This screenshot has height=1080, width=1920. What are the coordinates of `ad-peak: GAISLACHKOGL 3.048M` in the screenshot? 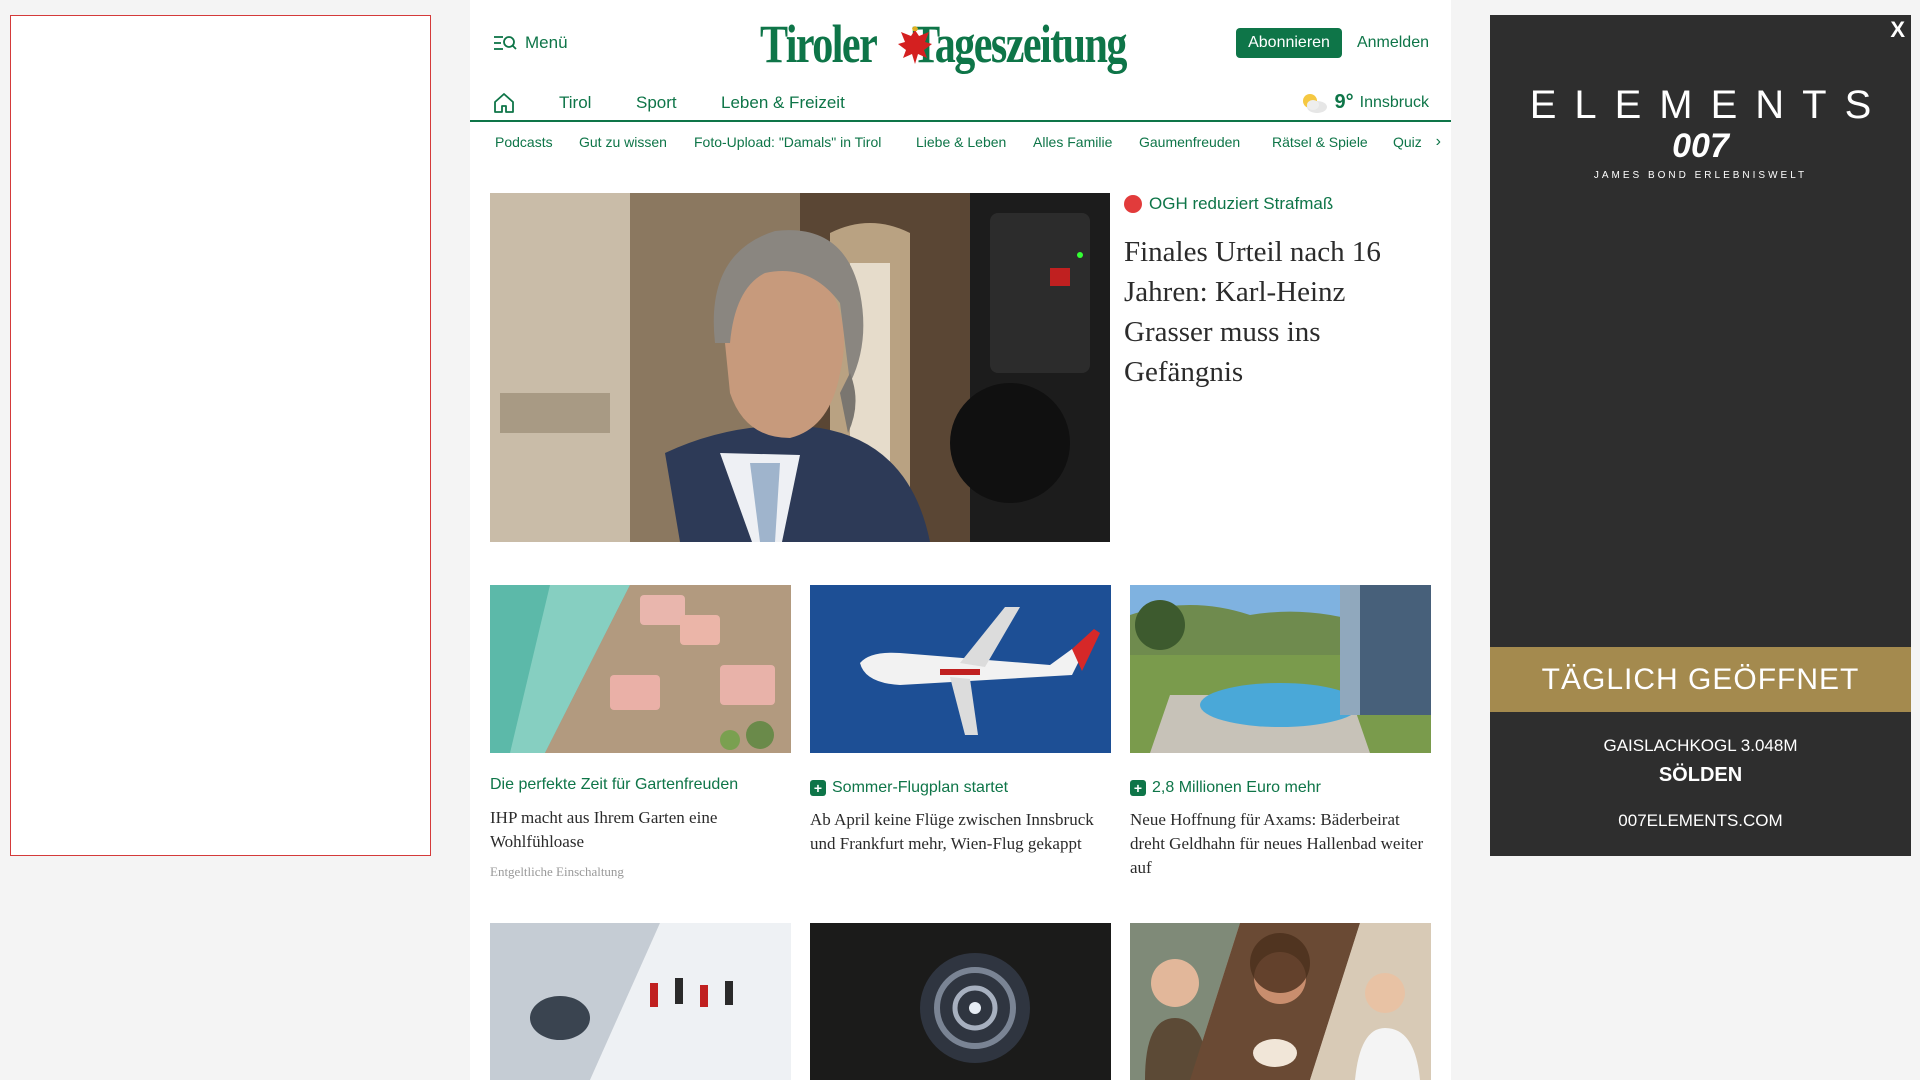 It's located at (1700, 745).